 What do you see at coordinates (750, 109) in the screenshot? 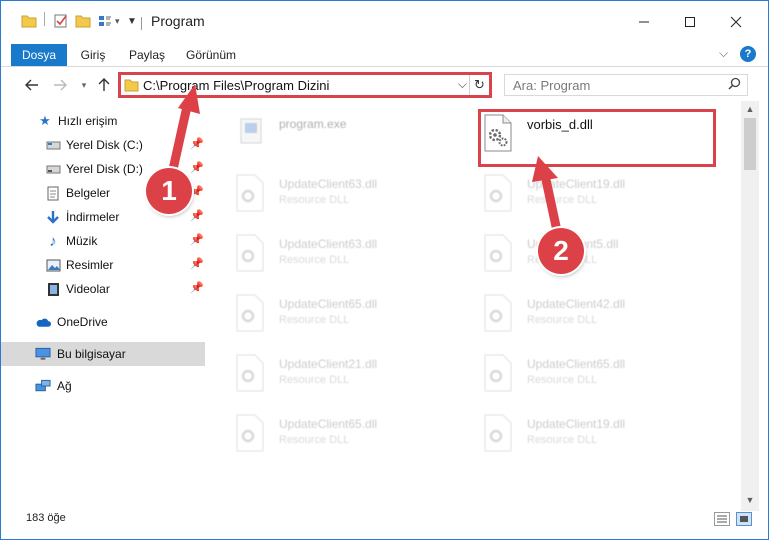
I see `scroll-up-arrow-icon: ▲` at bounding box center [750, 109].